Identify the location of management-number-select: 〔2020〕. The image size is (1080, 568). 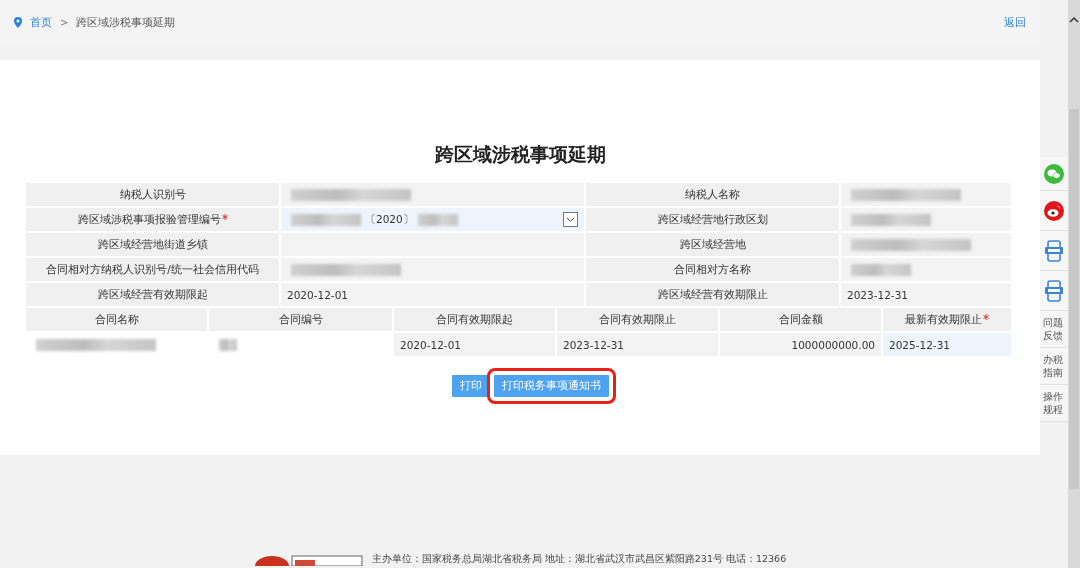
(432, 219).